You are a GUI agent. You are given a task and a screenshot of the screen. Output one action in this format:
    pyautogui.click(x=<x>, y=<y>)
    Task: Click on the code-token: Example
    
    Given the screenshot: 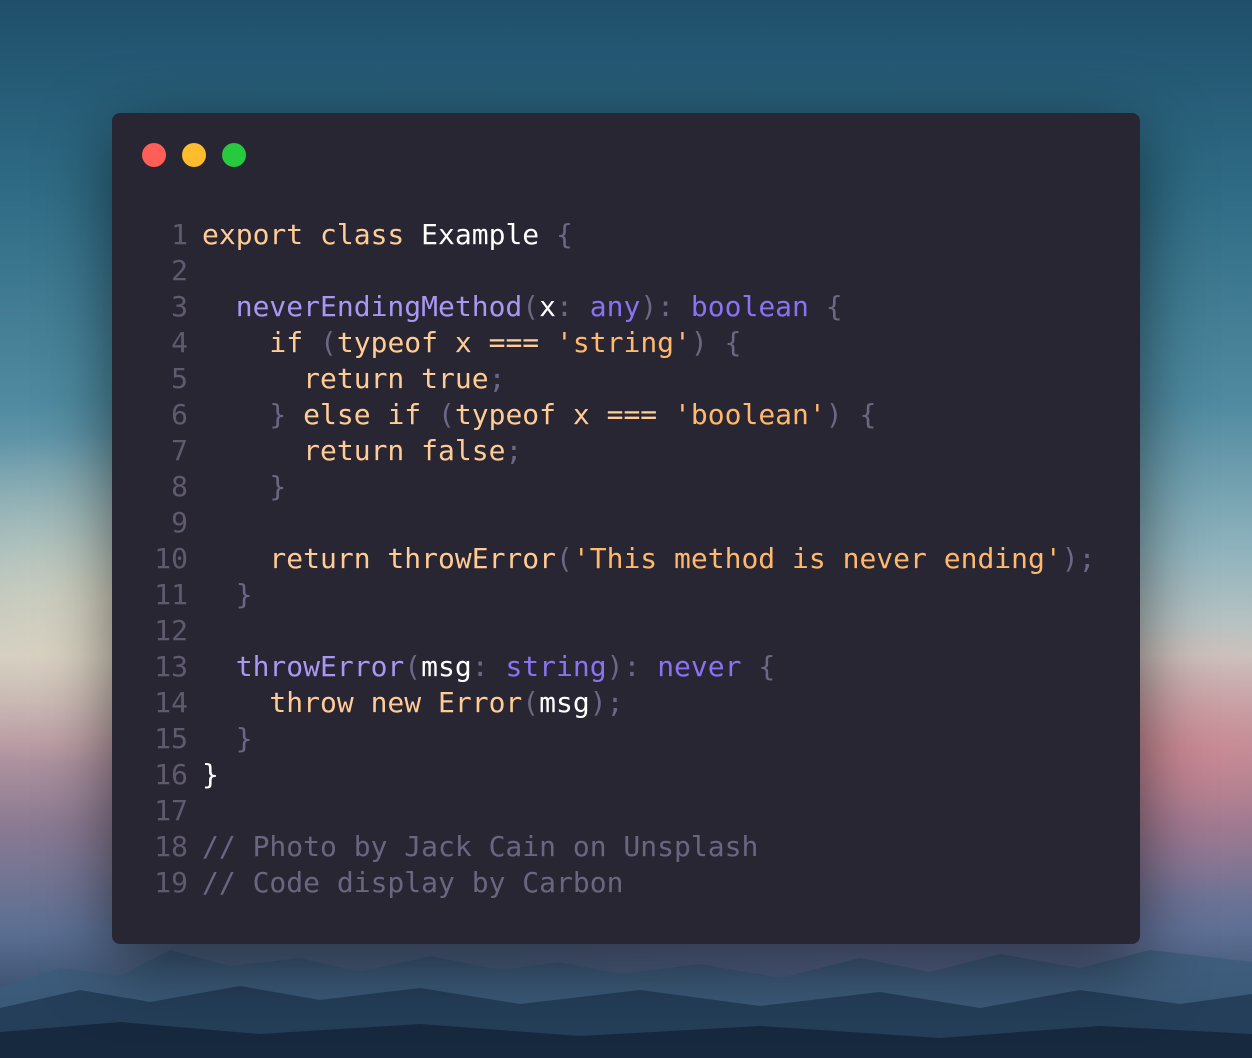 What is the action you would take?
    pyautogui.click(x=480, y=234)
    